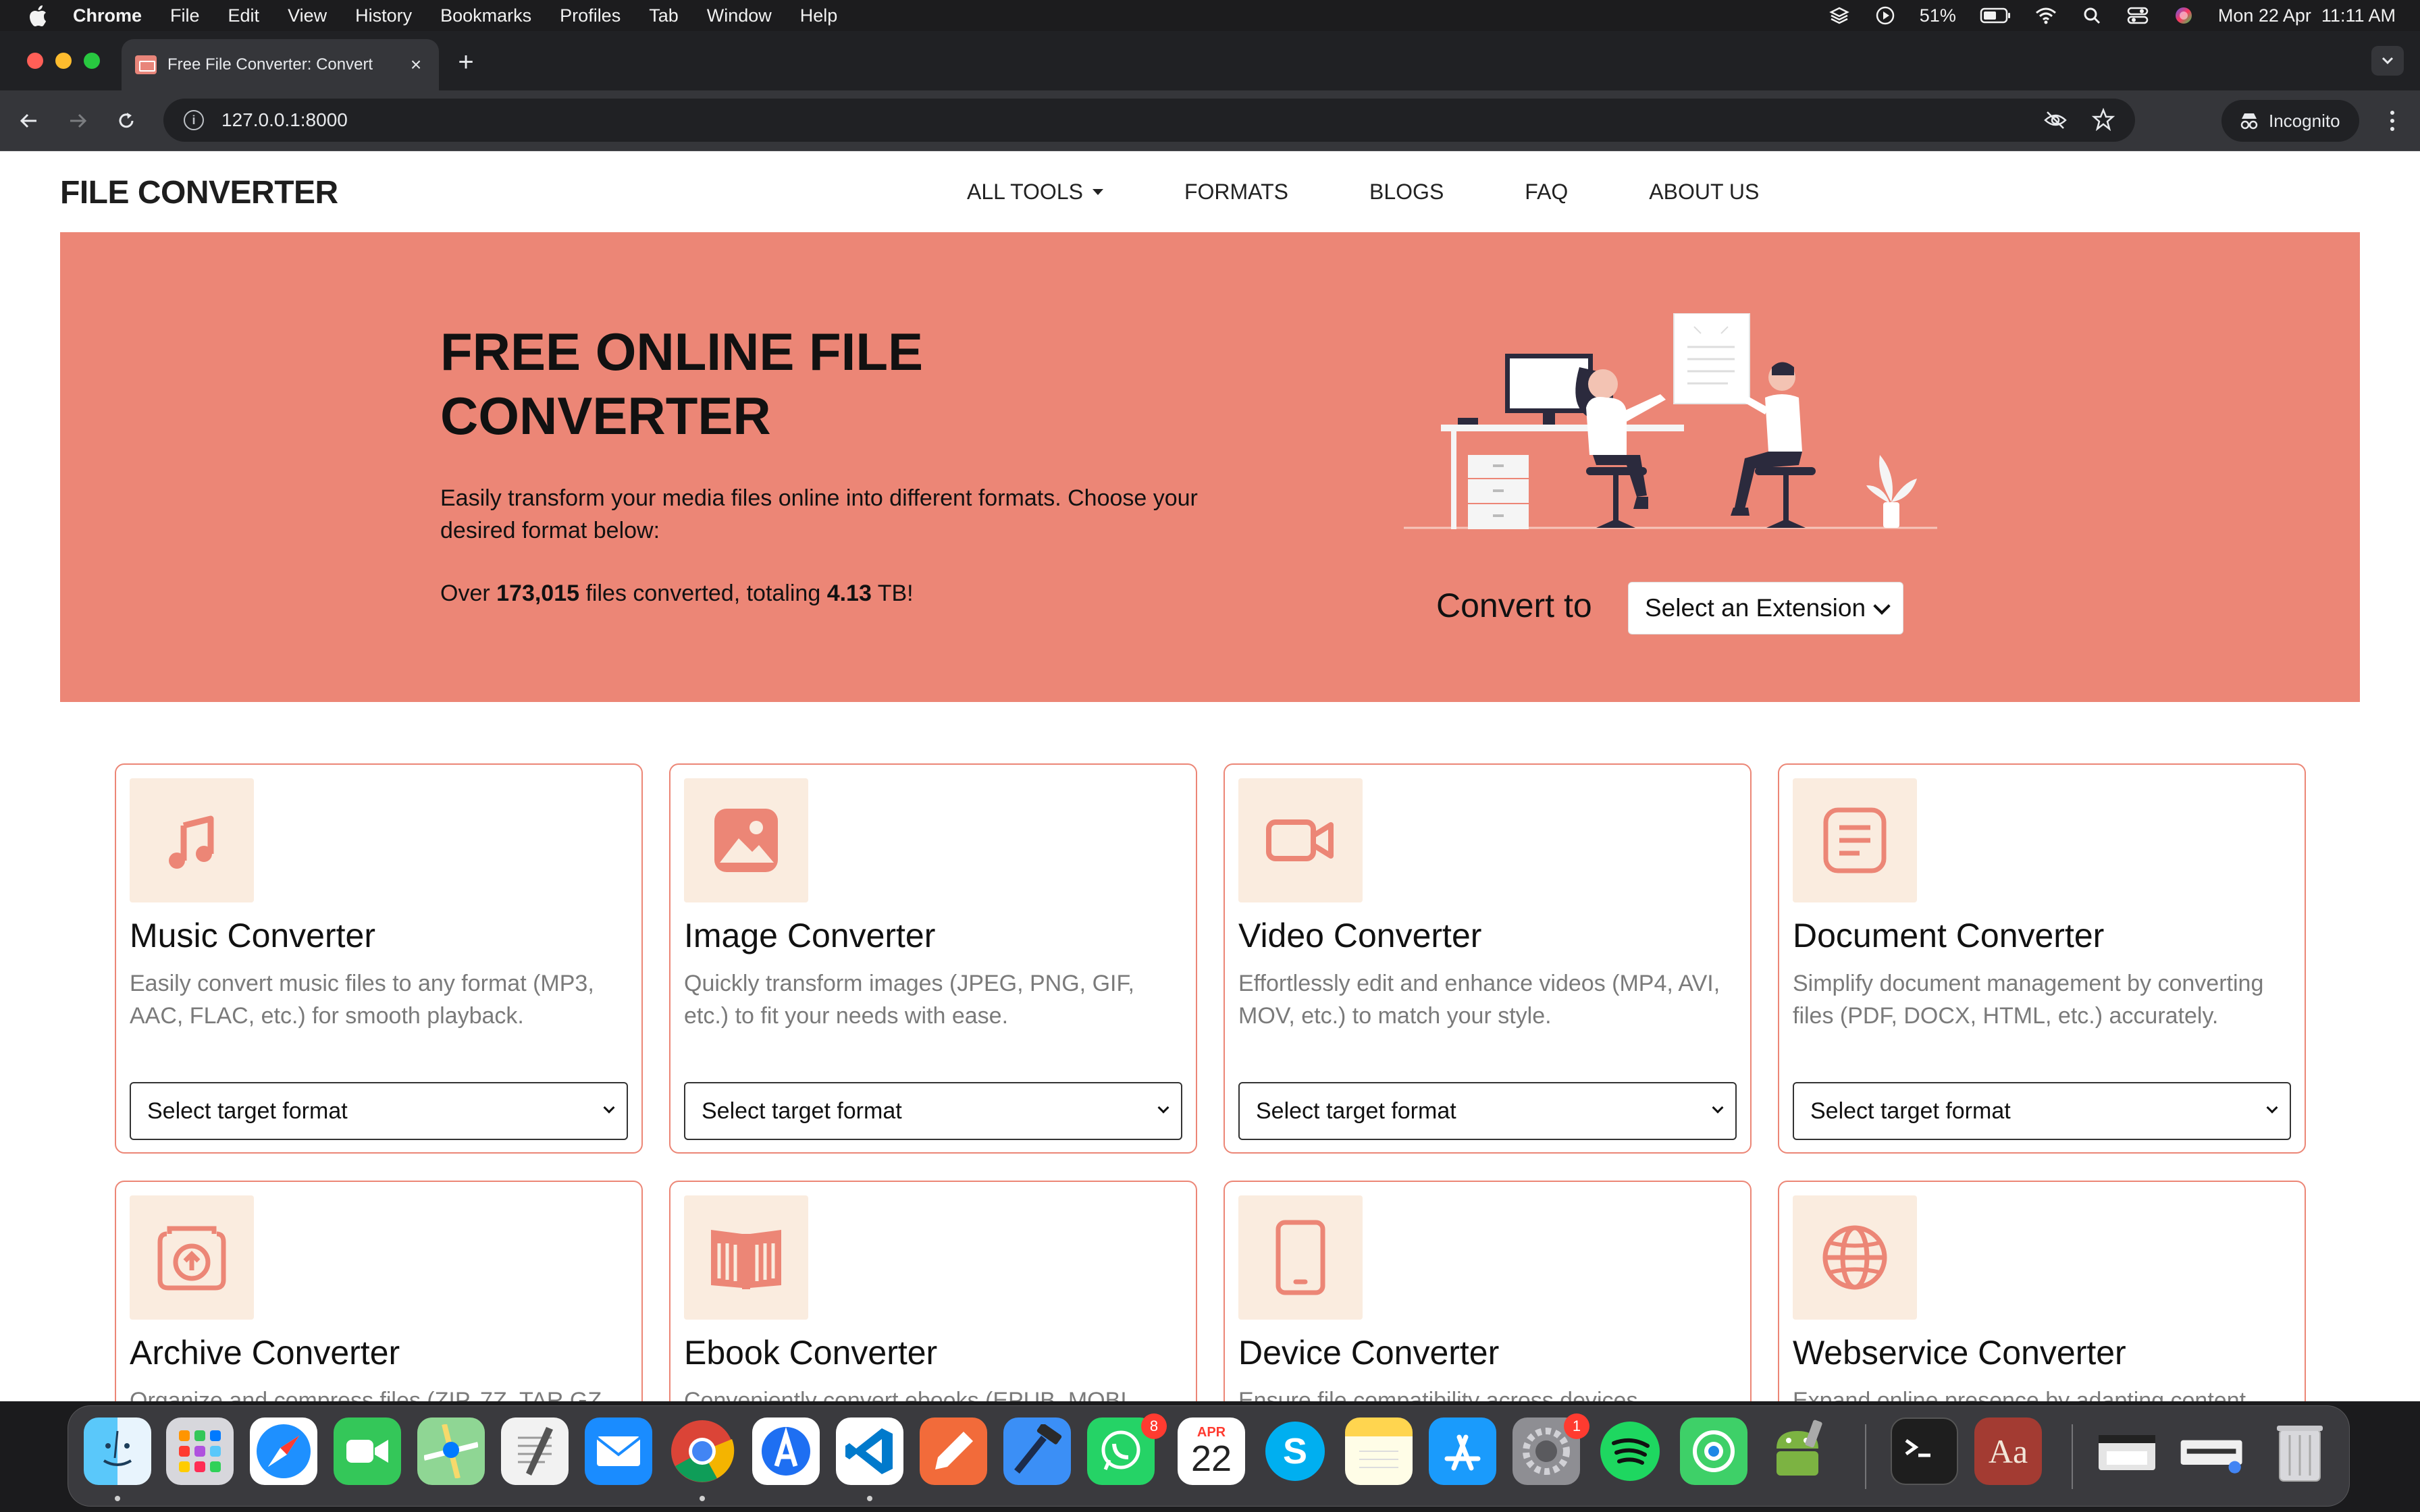 This screenshot has width=2420, height=1512. What do you see at coordinates (1630, 1452) in the screenshot?
I see `spotify-icon` at bounding box center [1630, 1452].